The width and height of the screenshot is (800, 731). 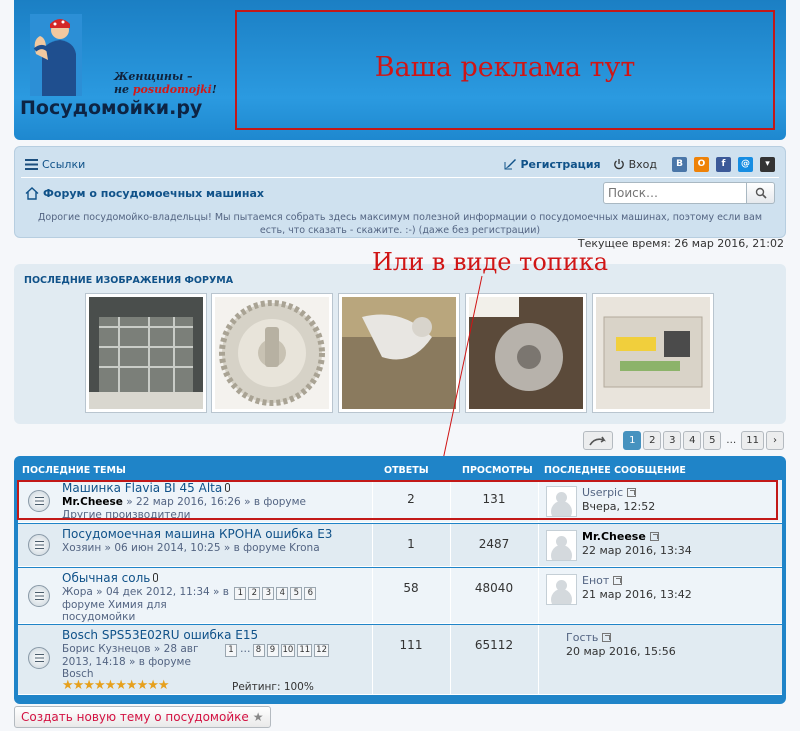 I want to click on logo-tagline-2: не posudomojki!, so click(x=165, y=89).